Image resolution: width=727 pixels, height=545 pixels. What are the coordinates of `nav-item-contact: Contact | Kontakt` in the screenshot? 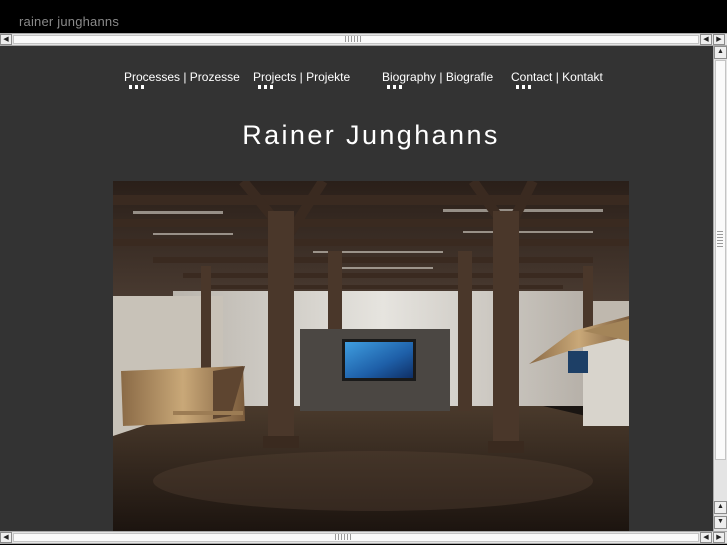 It's located at (557, 79).